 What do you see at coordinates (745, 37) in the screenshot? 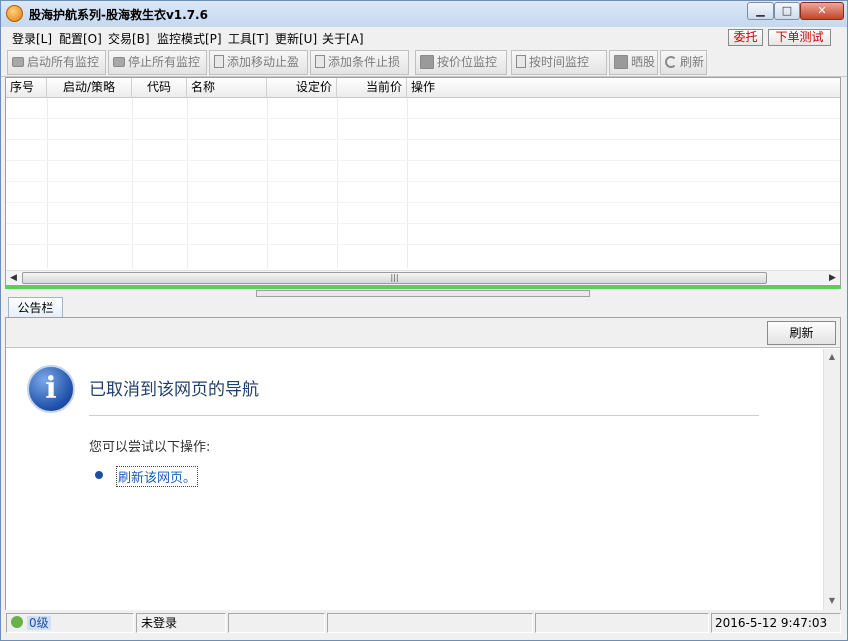
I see `entrust-button: 委托` at bounding box center [745, 37].